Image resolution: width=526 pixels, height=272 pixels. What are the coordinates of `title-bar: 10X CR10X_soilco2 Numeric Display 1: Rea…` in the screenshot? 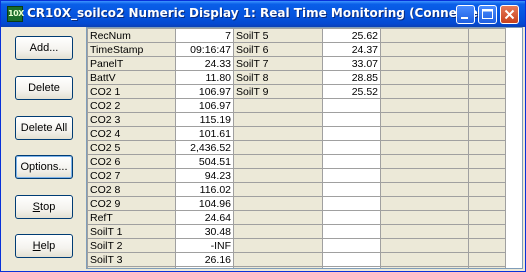 It's located at (263, 14).